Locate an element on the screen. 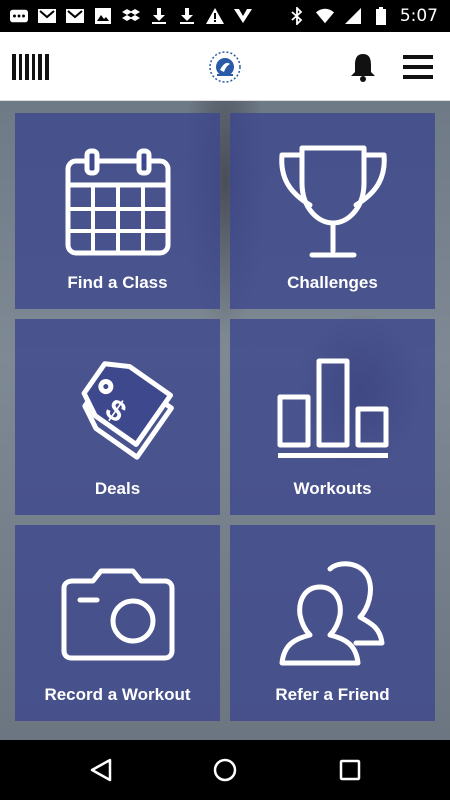 This screenshot has width=450, height=800. home-icon is located at coordinates (225, 770).